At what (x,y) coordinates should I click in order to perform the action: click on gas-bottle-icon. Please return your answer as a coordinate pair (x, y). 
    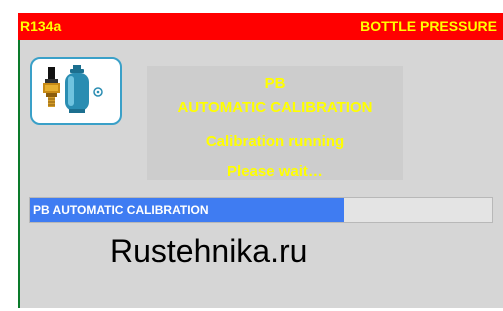
    Looking at the image, I should click on (77, 89).